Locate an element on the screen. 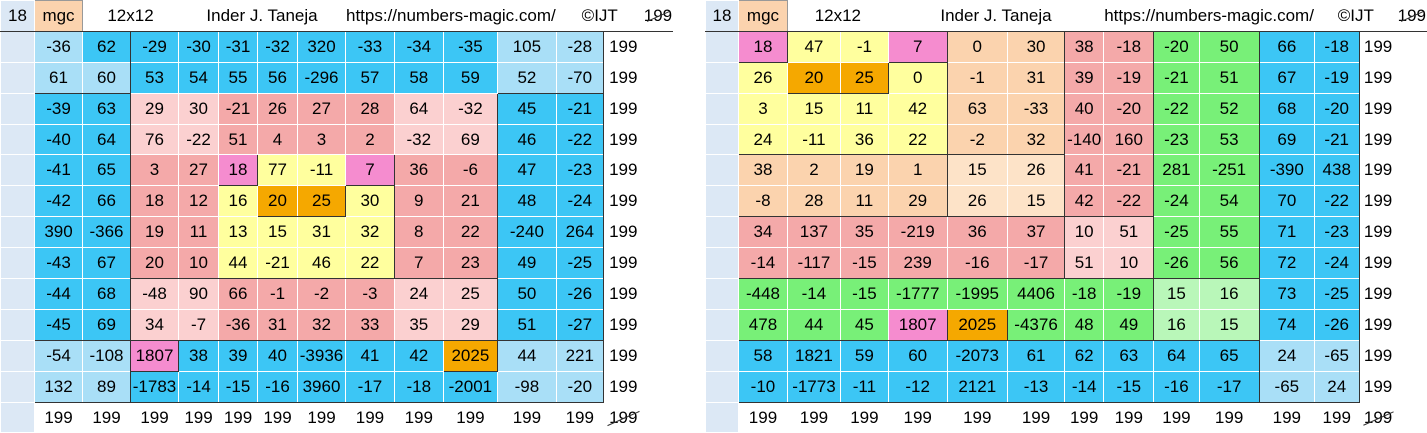  grid-cell: 53 is located at coordinates (1229, 139).